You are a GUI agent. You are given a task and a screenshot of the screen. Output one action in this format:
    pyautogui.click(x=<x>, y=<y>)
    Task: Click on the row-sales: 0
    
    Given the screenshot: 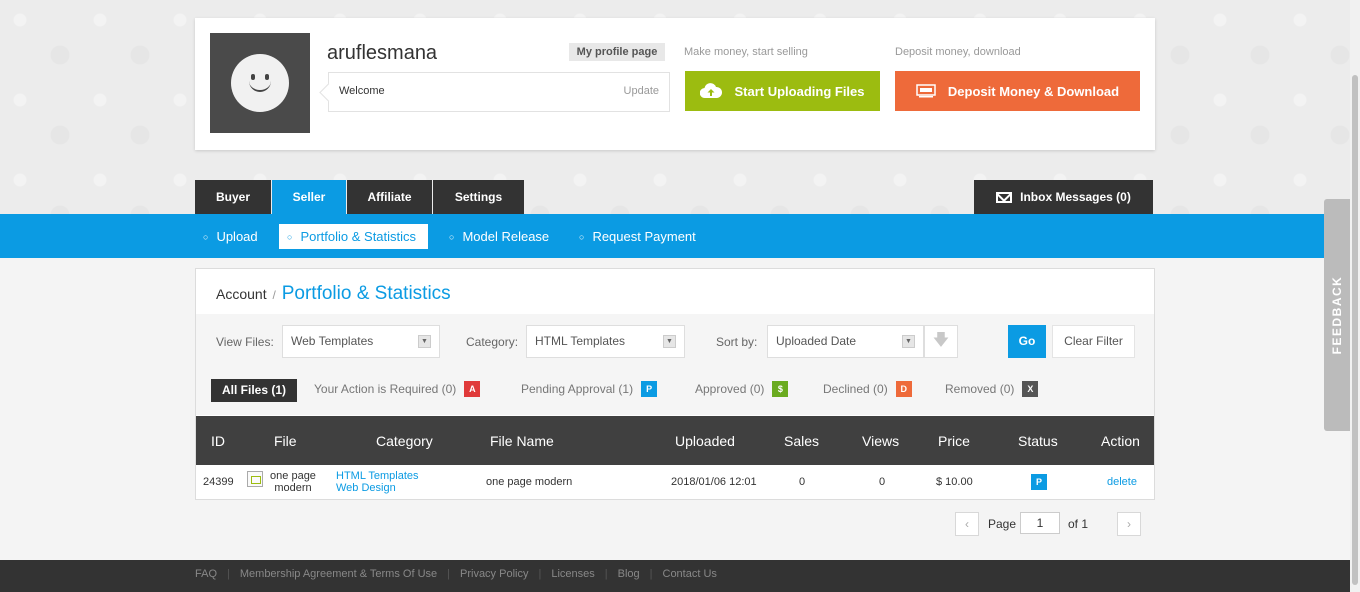 What is the action you would take?
    pyautogui.click(x=802, y=482)
    